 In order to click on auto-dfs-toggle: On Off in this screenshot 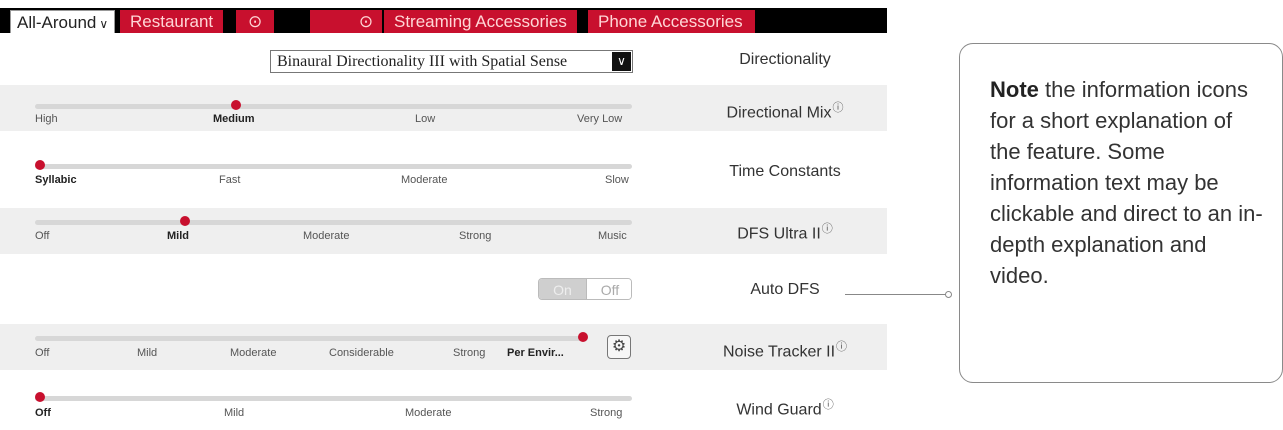, I will do `click(585, 289)`.